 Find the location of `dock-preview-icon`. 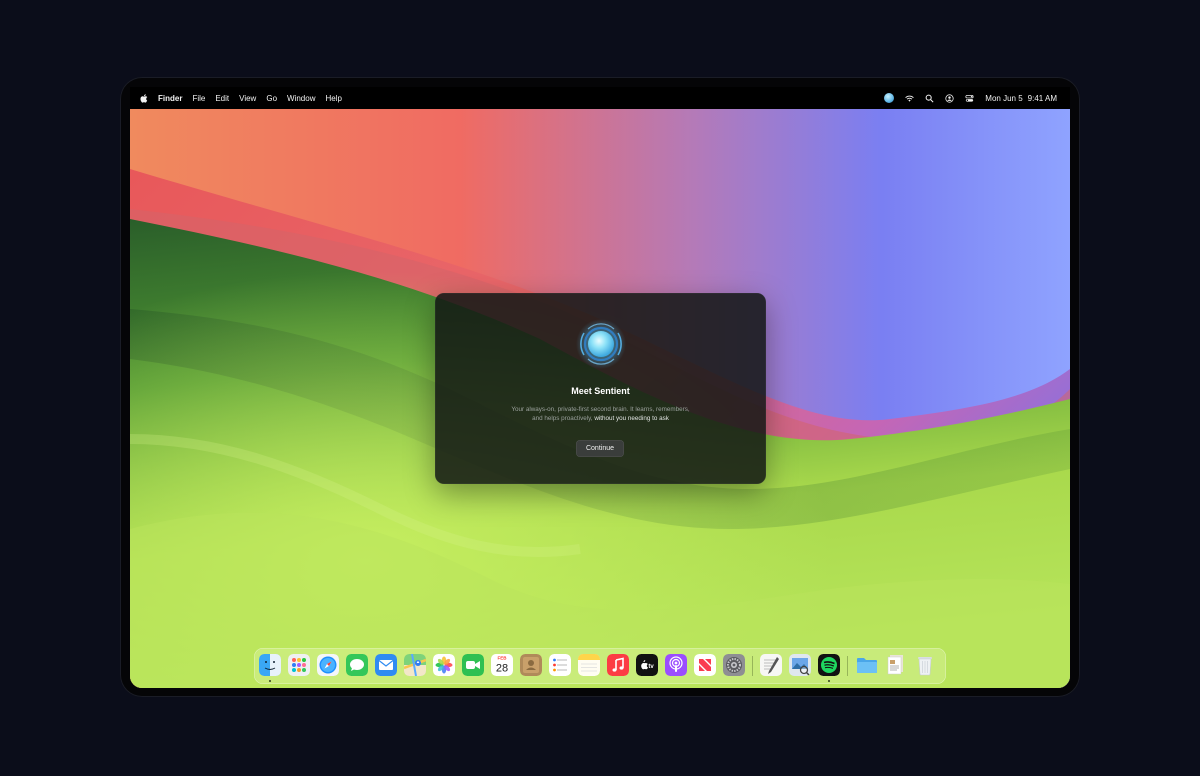

dock-preview-icon is located at coordinates (800, 665).